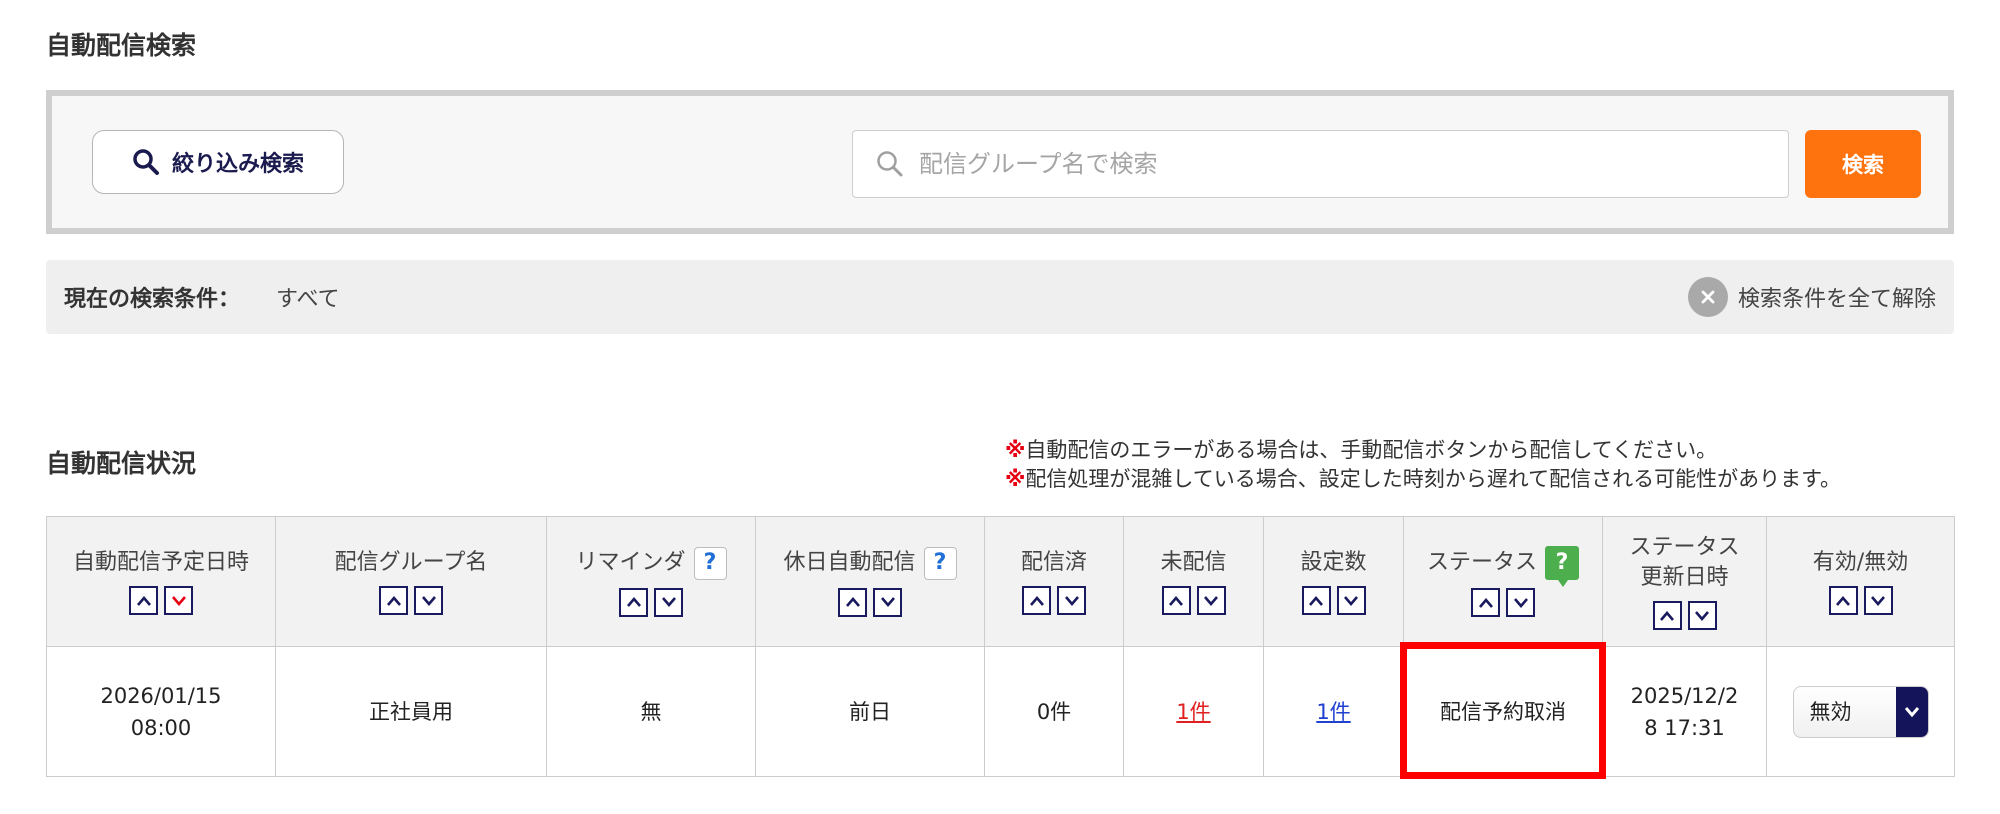 The height and width of the screenshot is (814, 2000). What do you see at coordinates (1707, 297) in the screenshot?
I see `close-icon` at bounding box center [1707, 297].